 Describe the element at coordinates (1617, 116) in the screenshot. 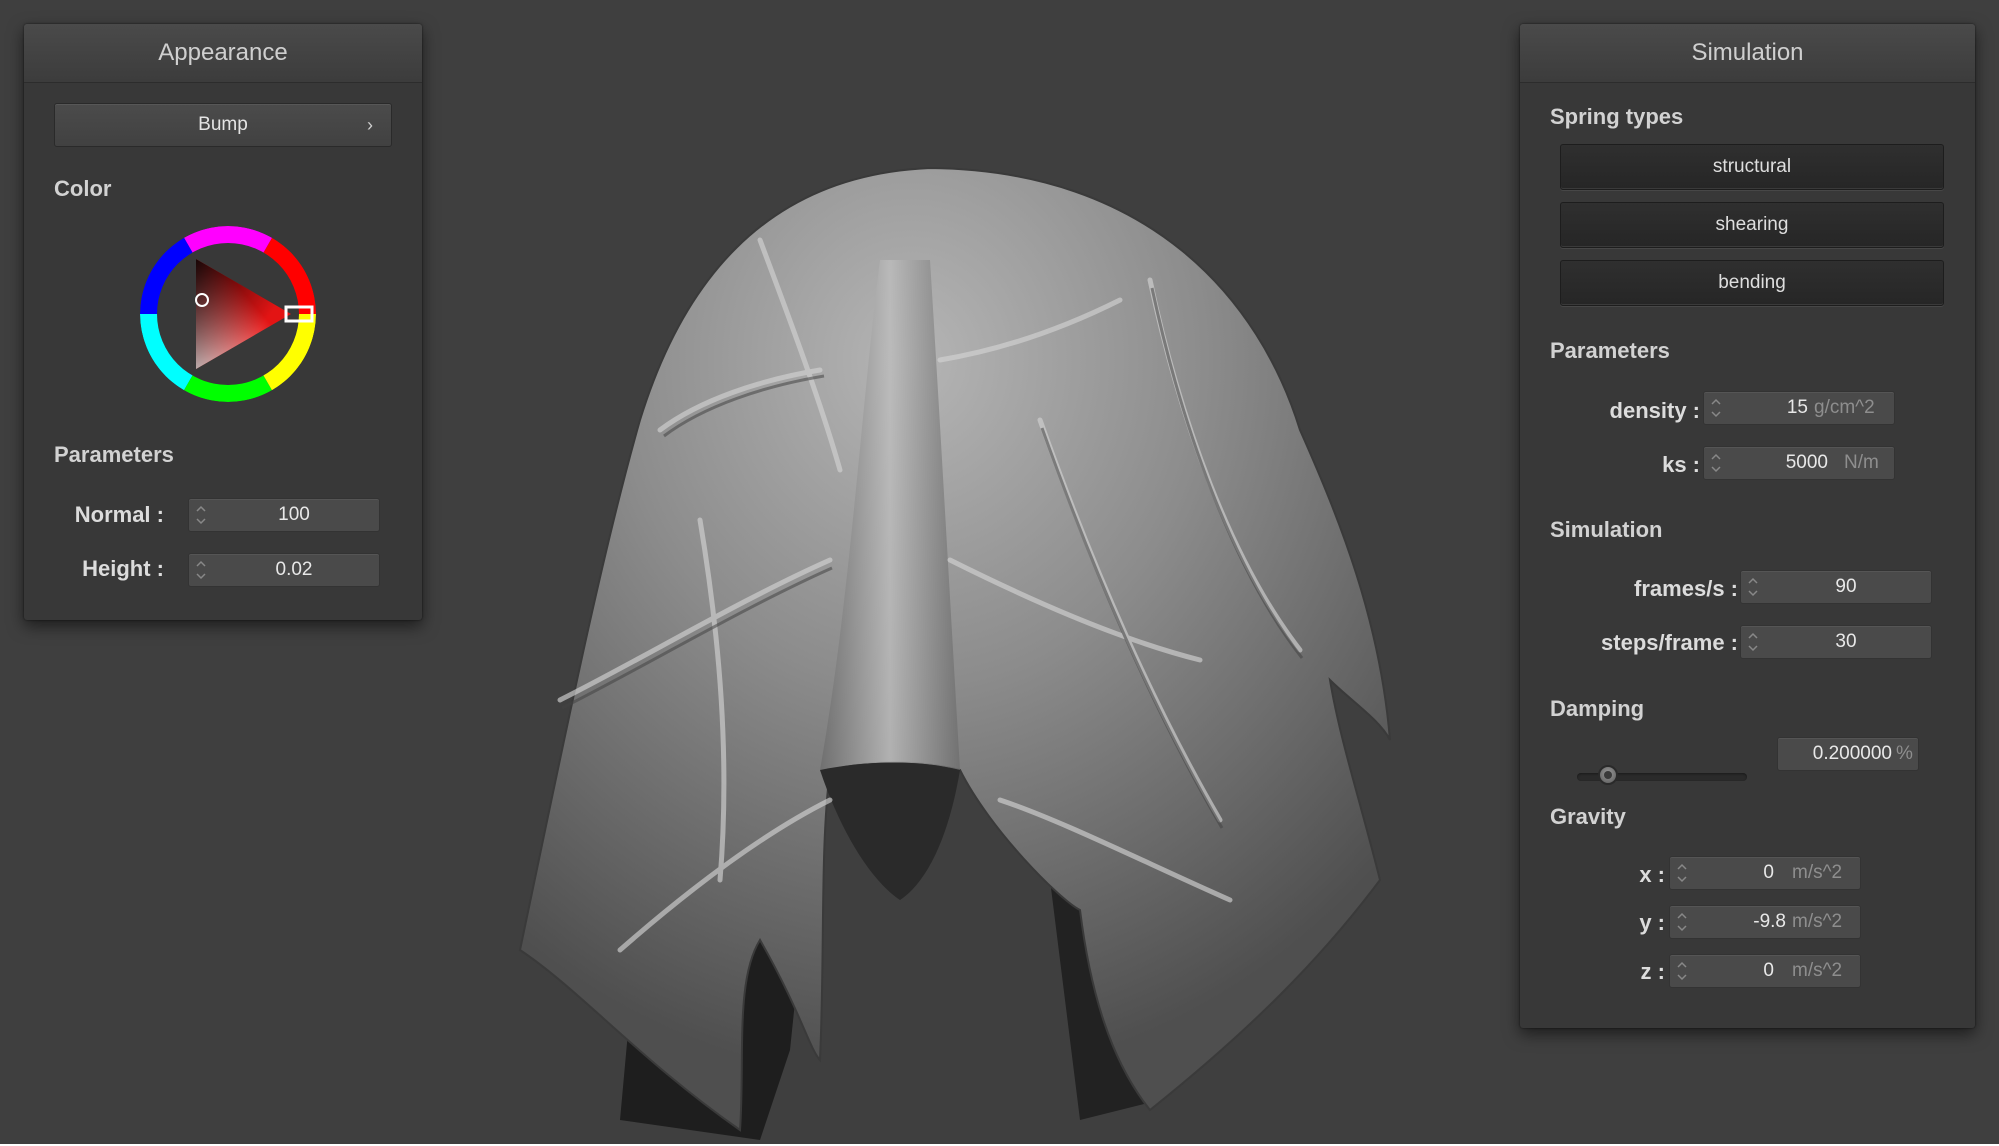

I see `spring-types-label: Spring types` at that location.